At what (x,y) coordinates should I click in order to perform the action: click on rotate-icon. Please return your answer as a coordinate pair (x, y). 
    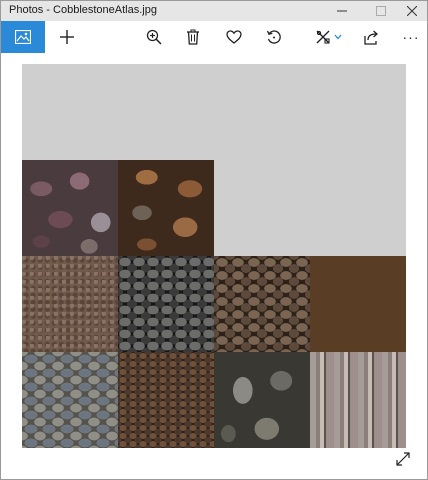
    Looking at the image, I should click on (273, 37).